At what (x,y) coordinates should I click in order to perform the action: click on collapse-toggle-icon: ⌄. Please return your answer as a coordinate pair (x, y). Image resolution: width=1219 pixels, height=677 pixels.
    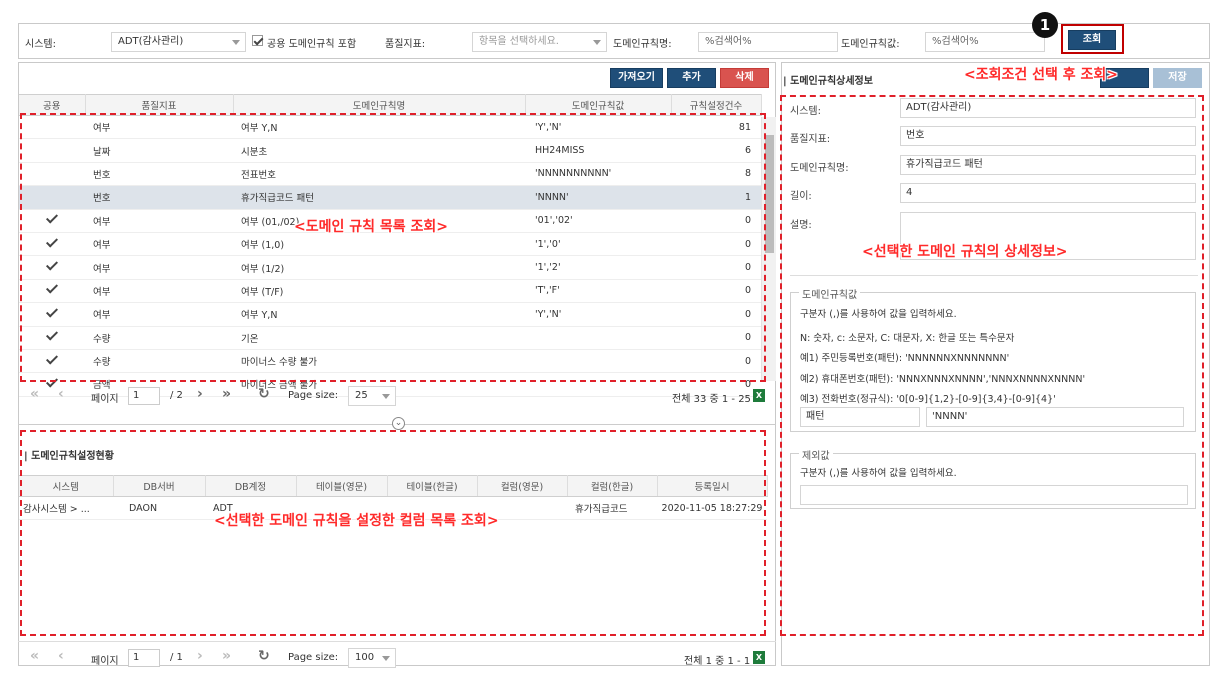
    Looking at the image, I should click on (398, 423).